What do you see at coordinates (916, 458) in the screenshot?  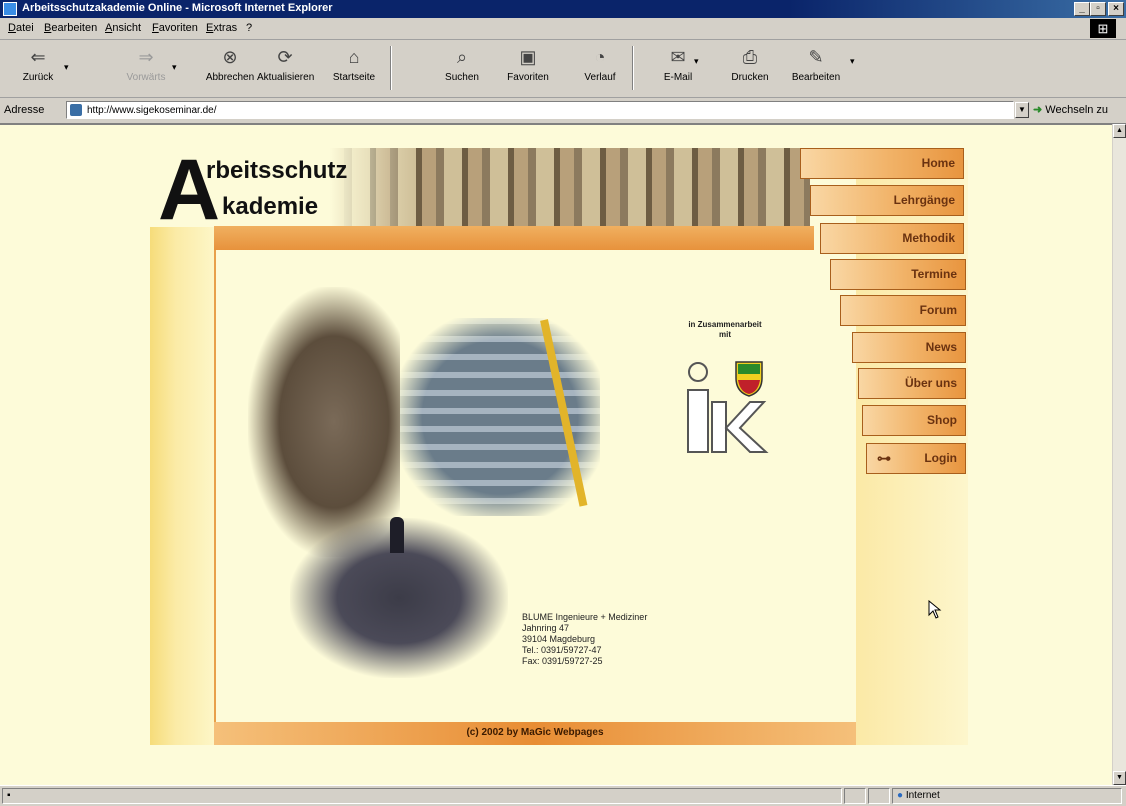 I see `nav-login: ⊶ Login` at bounding box center [916, 458].